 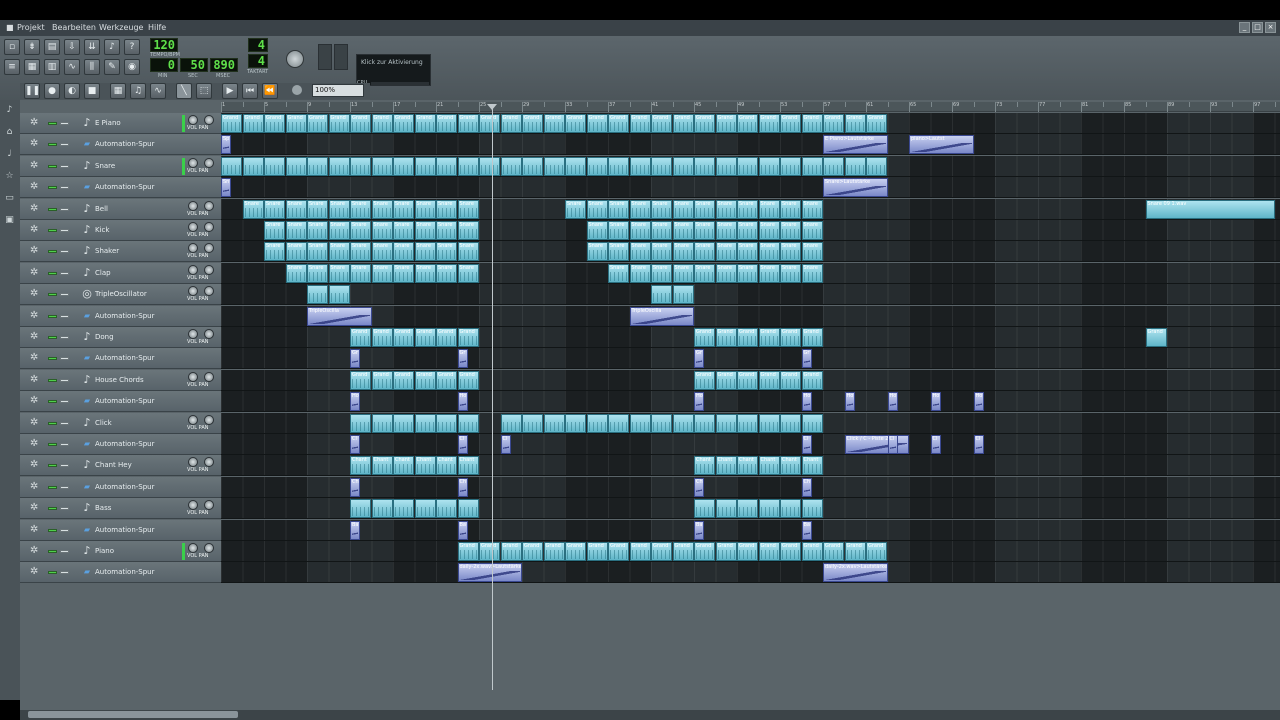 I want to click on back-to-start-icon: ⏪, so click(x=270, y=91).